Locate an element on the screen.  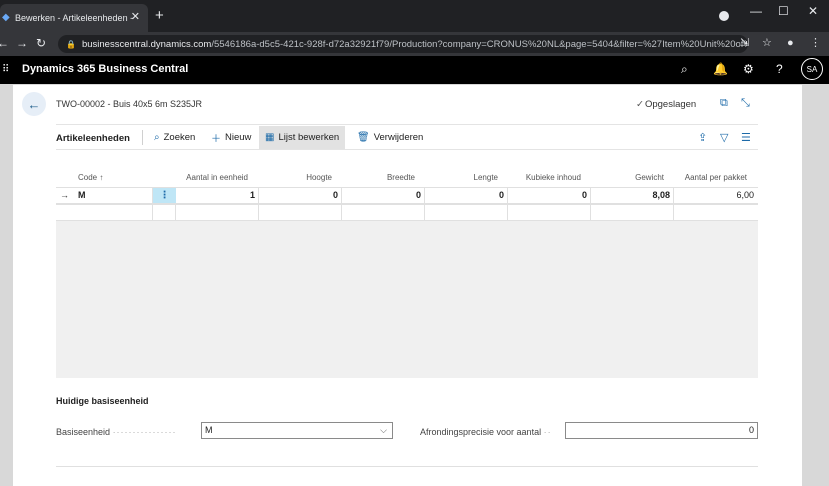
maximize-icon: ☐ is located at coordinates (783, 11).